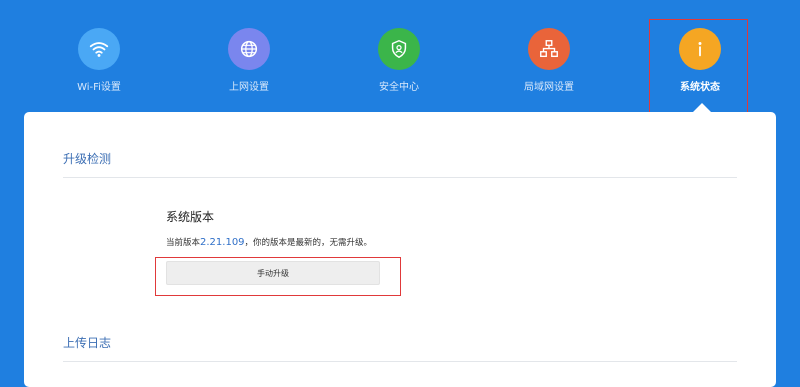 This screenshot has height=387, width=800. I want to click on version-suffix: ，你的版本是最新的，无需升级。, so click(308, 243).